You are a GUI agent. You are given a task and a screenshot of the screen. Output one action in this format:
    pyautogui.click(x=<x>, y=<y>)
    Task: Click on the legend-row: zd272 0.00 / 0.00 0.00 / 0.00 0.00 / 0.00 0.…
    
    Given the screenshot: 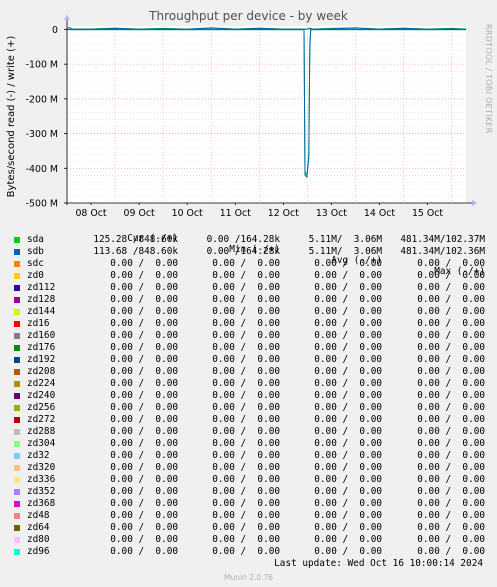 What is the action you would take?
    pyautogui.click(x=248, y=419)
    